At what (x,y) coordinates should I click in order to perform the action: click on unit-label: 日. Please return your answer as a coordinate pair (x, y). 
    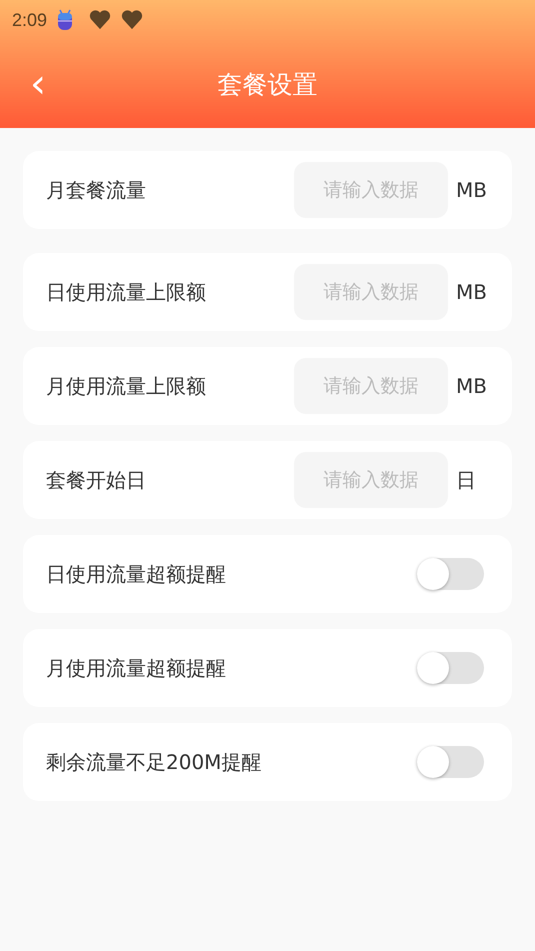
    Looking at the image, I should click on (466, 480).